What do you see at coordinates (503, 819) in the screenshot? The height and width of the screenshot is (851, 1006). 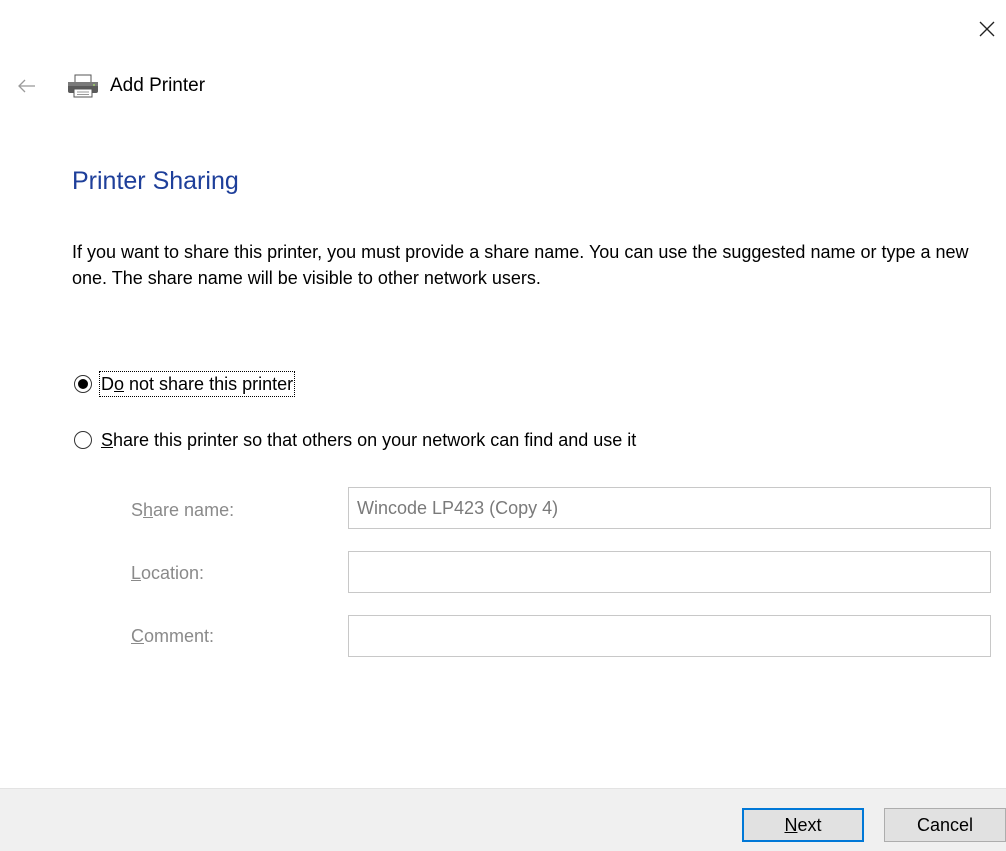 I see `dialog-footer: Next Cancel` at bounding box center [503, 819].